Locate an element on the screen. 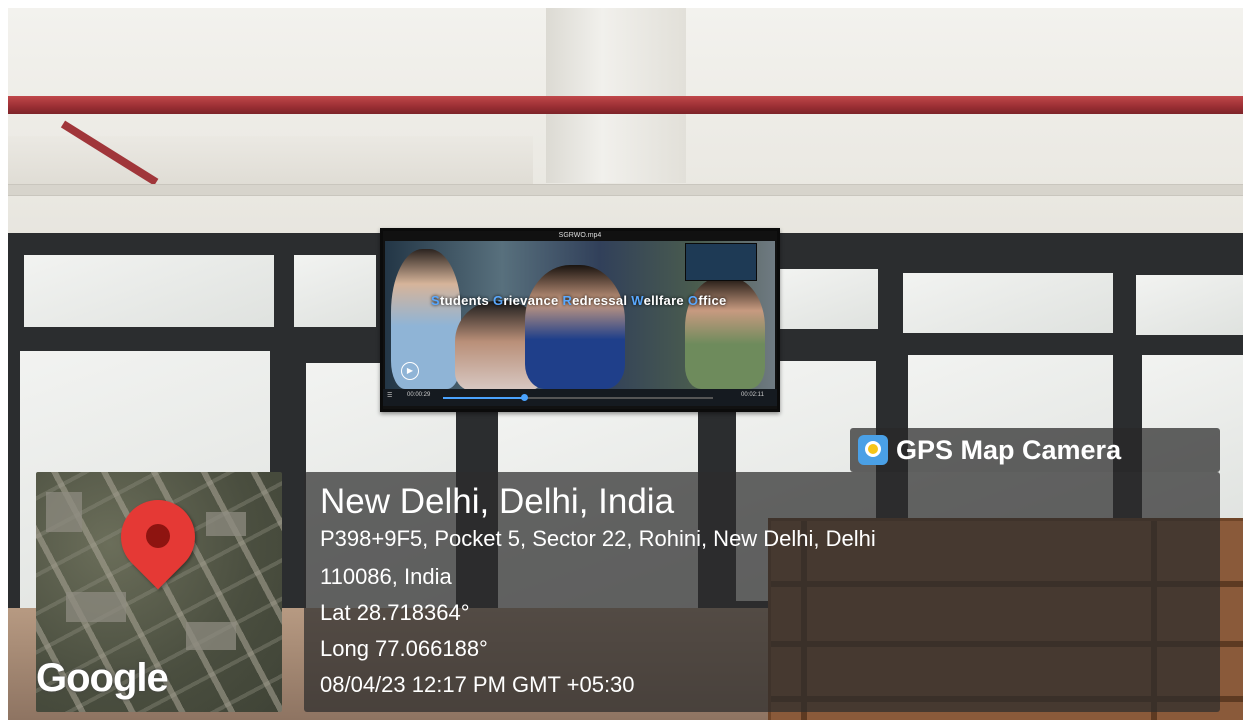  video-seek-bar is located at coordinates (578, 397).